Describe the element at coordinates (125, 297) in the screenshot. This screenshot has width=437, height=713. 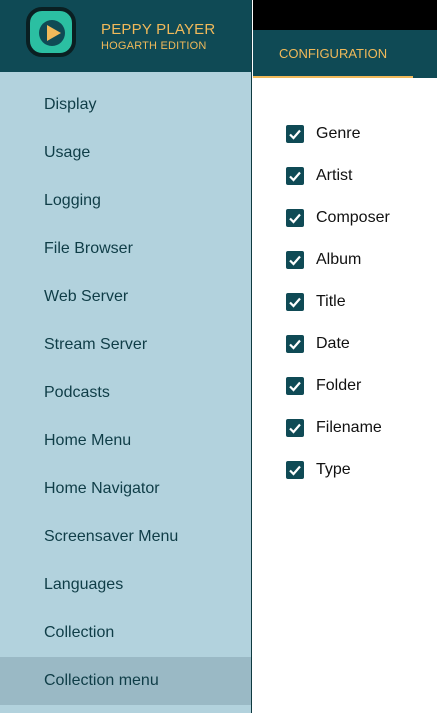
I see `sidebar-item-web-server: Web Server` at that location.